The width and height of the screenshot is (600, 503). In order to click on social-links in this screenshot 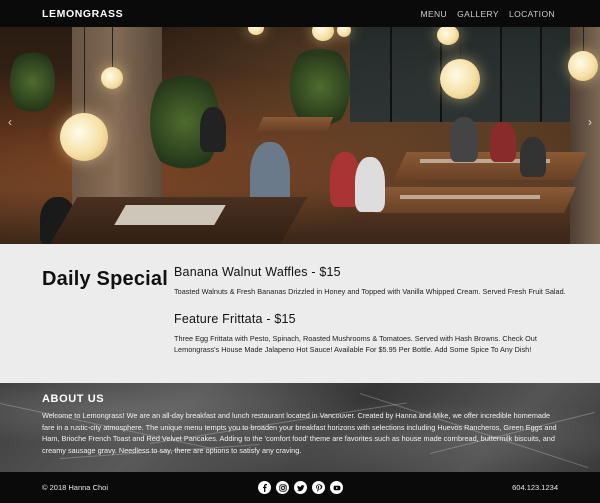, I will do `click(300, 487)`.